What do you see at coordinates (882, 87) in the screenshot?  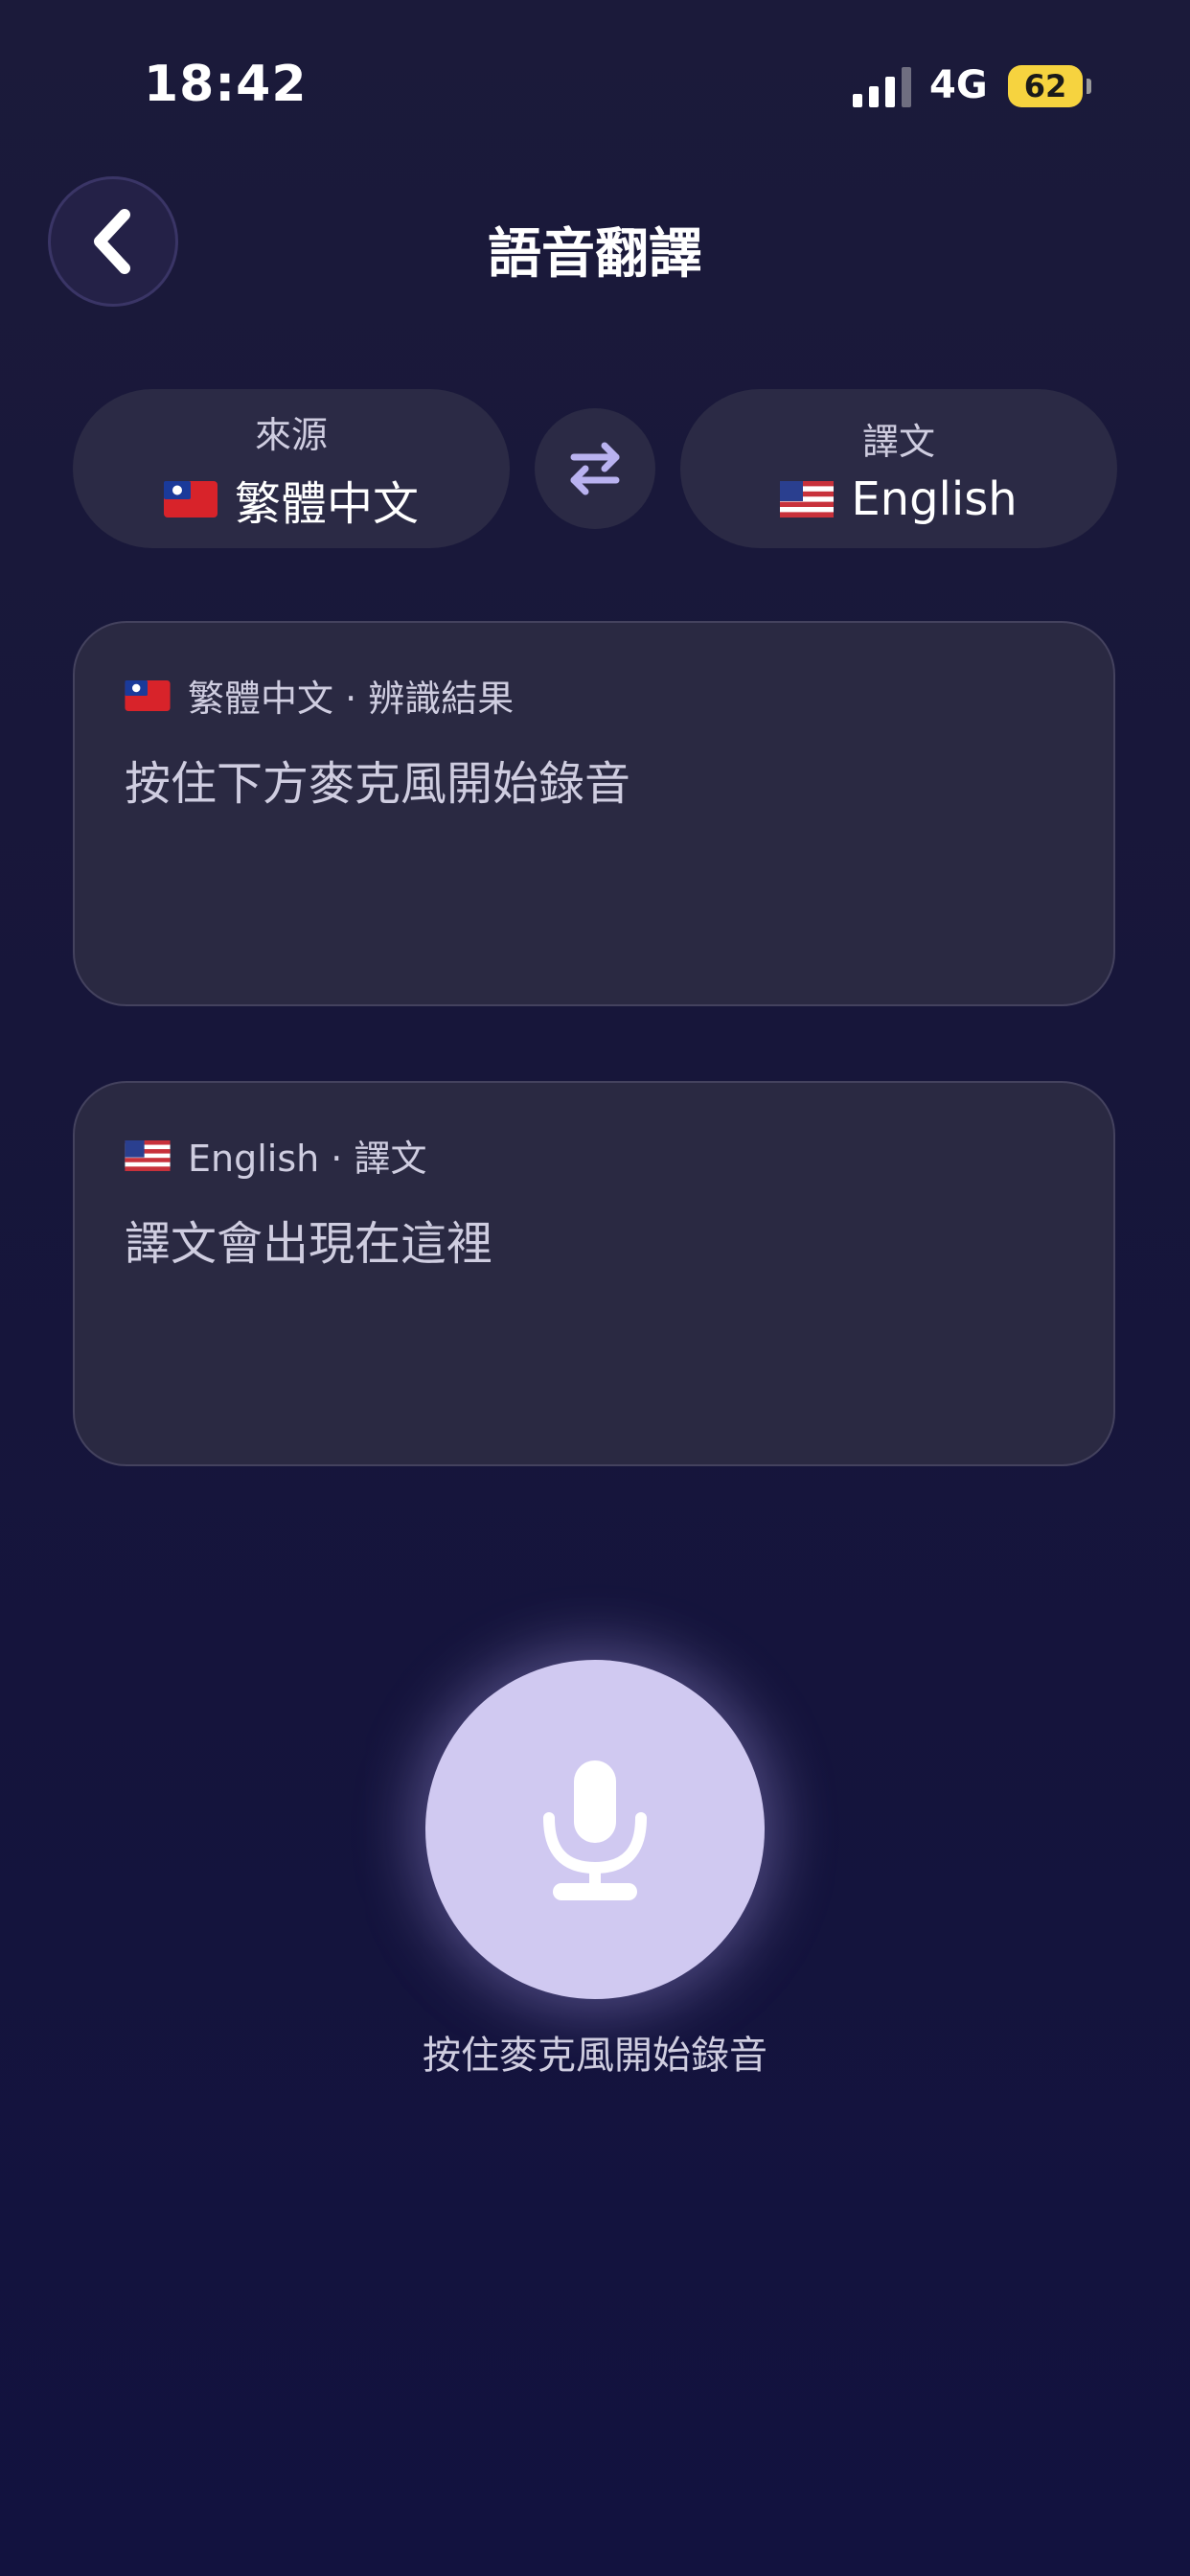 I see `cellular-signal-icon` at bounding box center [882, 87].